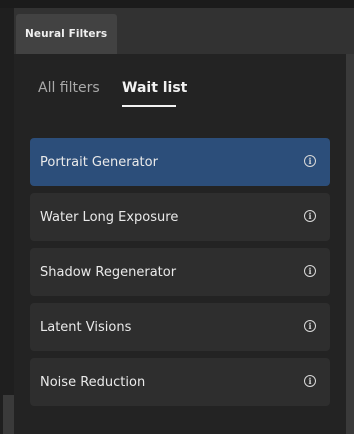 The height and width of the screenshot is (434, 354). Describe the element at coordinates (86, 327) in the screenshot. I see `filter-label: Latent Visions` at that location.